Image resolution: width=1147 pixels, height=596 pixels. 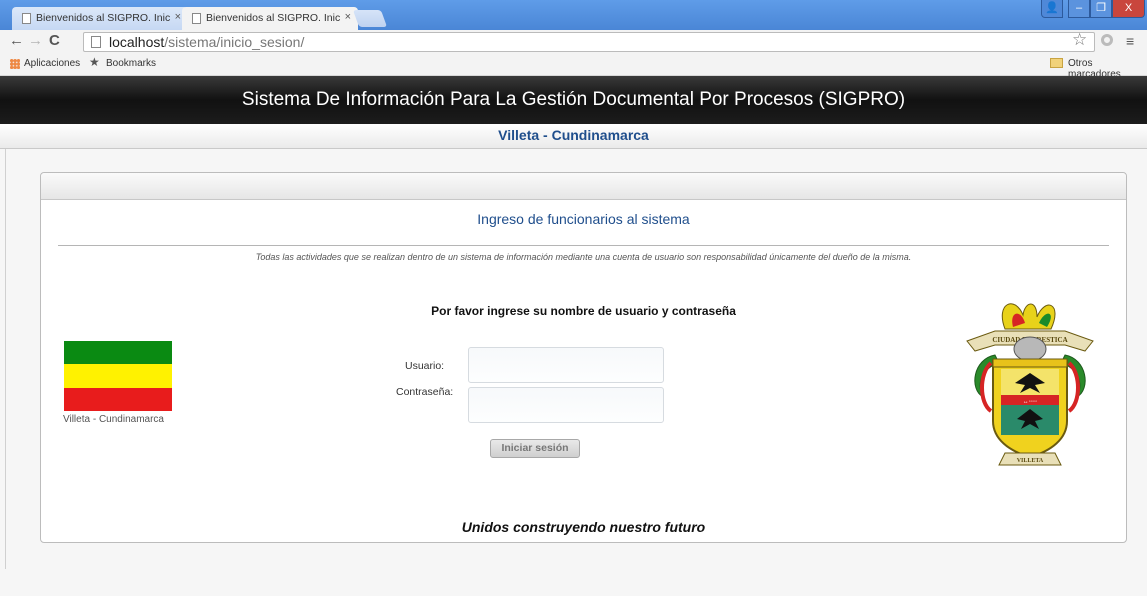 I want to click on password-input, so click(x=566, y=405).